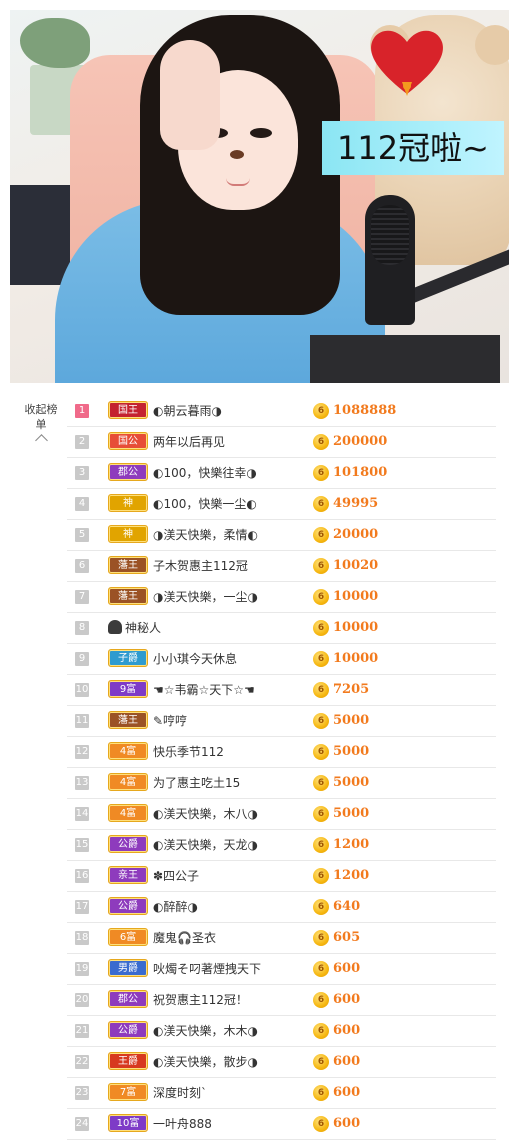  What do you see at coordinates (281, 969) in the screenshot?
I see `ranking-row: 19 男爵 吙燭そ叼著煙拽天下 6 600` at bounding box center [281, 969].